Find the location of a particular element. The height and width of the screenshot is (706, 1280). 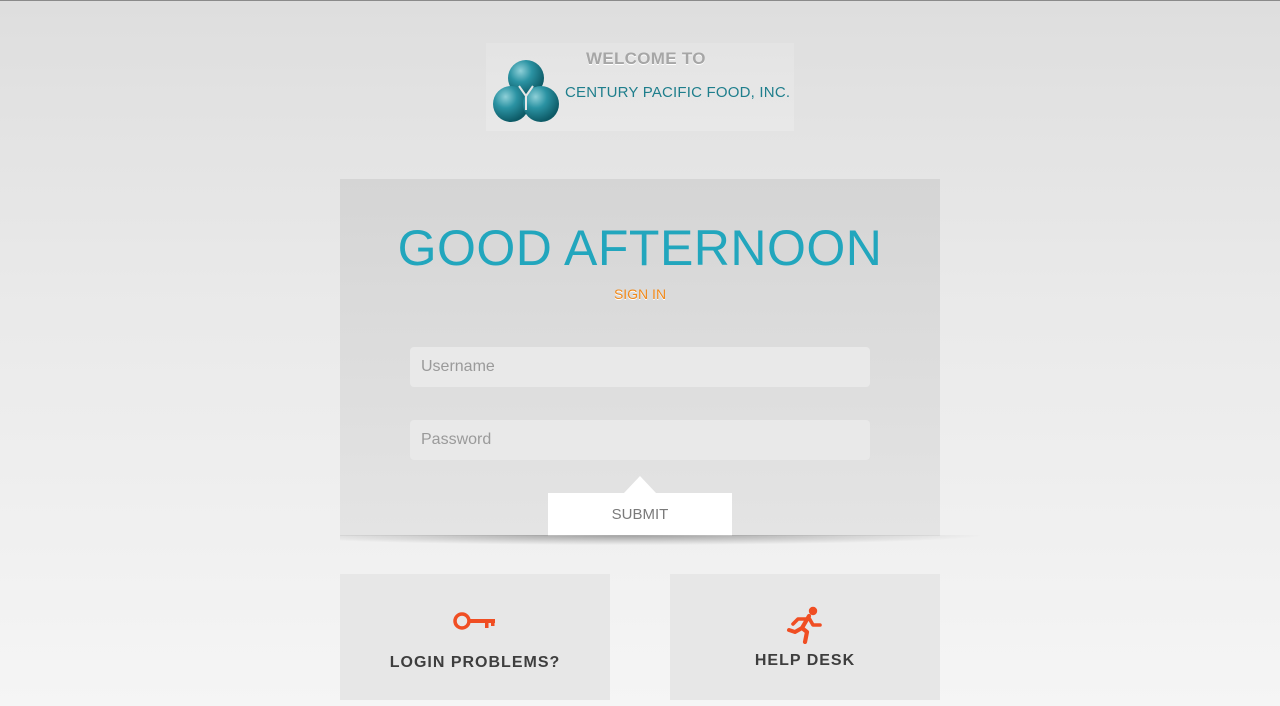

key-icon is located at coordinates (474, 621).